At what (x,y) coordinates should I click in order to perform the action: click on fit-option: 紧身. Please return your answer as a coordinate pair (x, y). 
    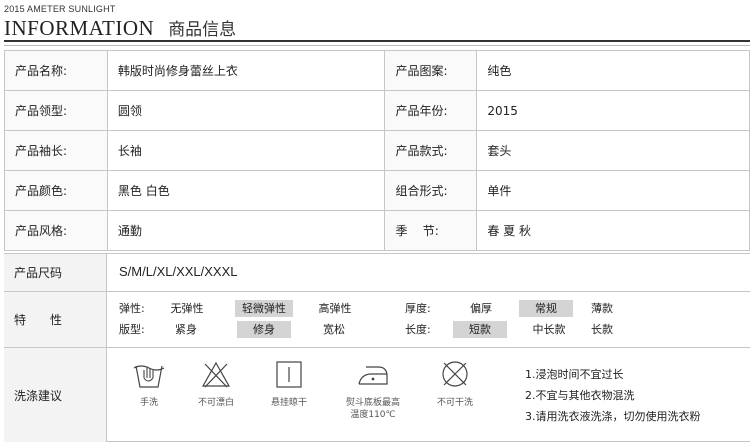
    Looking at the image, I should click on (186, 329).